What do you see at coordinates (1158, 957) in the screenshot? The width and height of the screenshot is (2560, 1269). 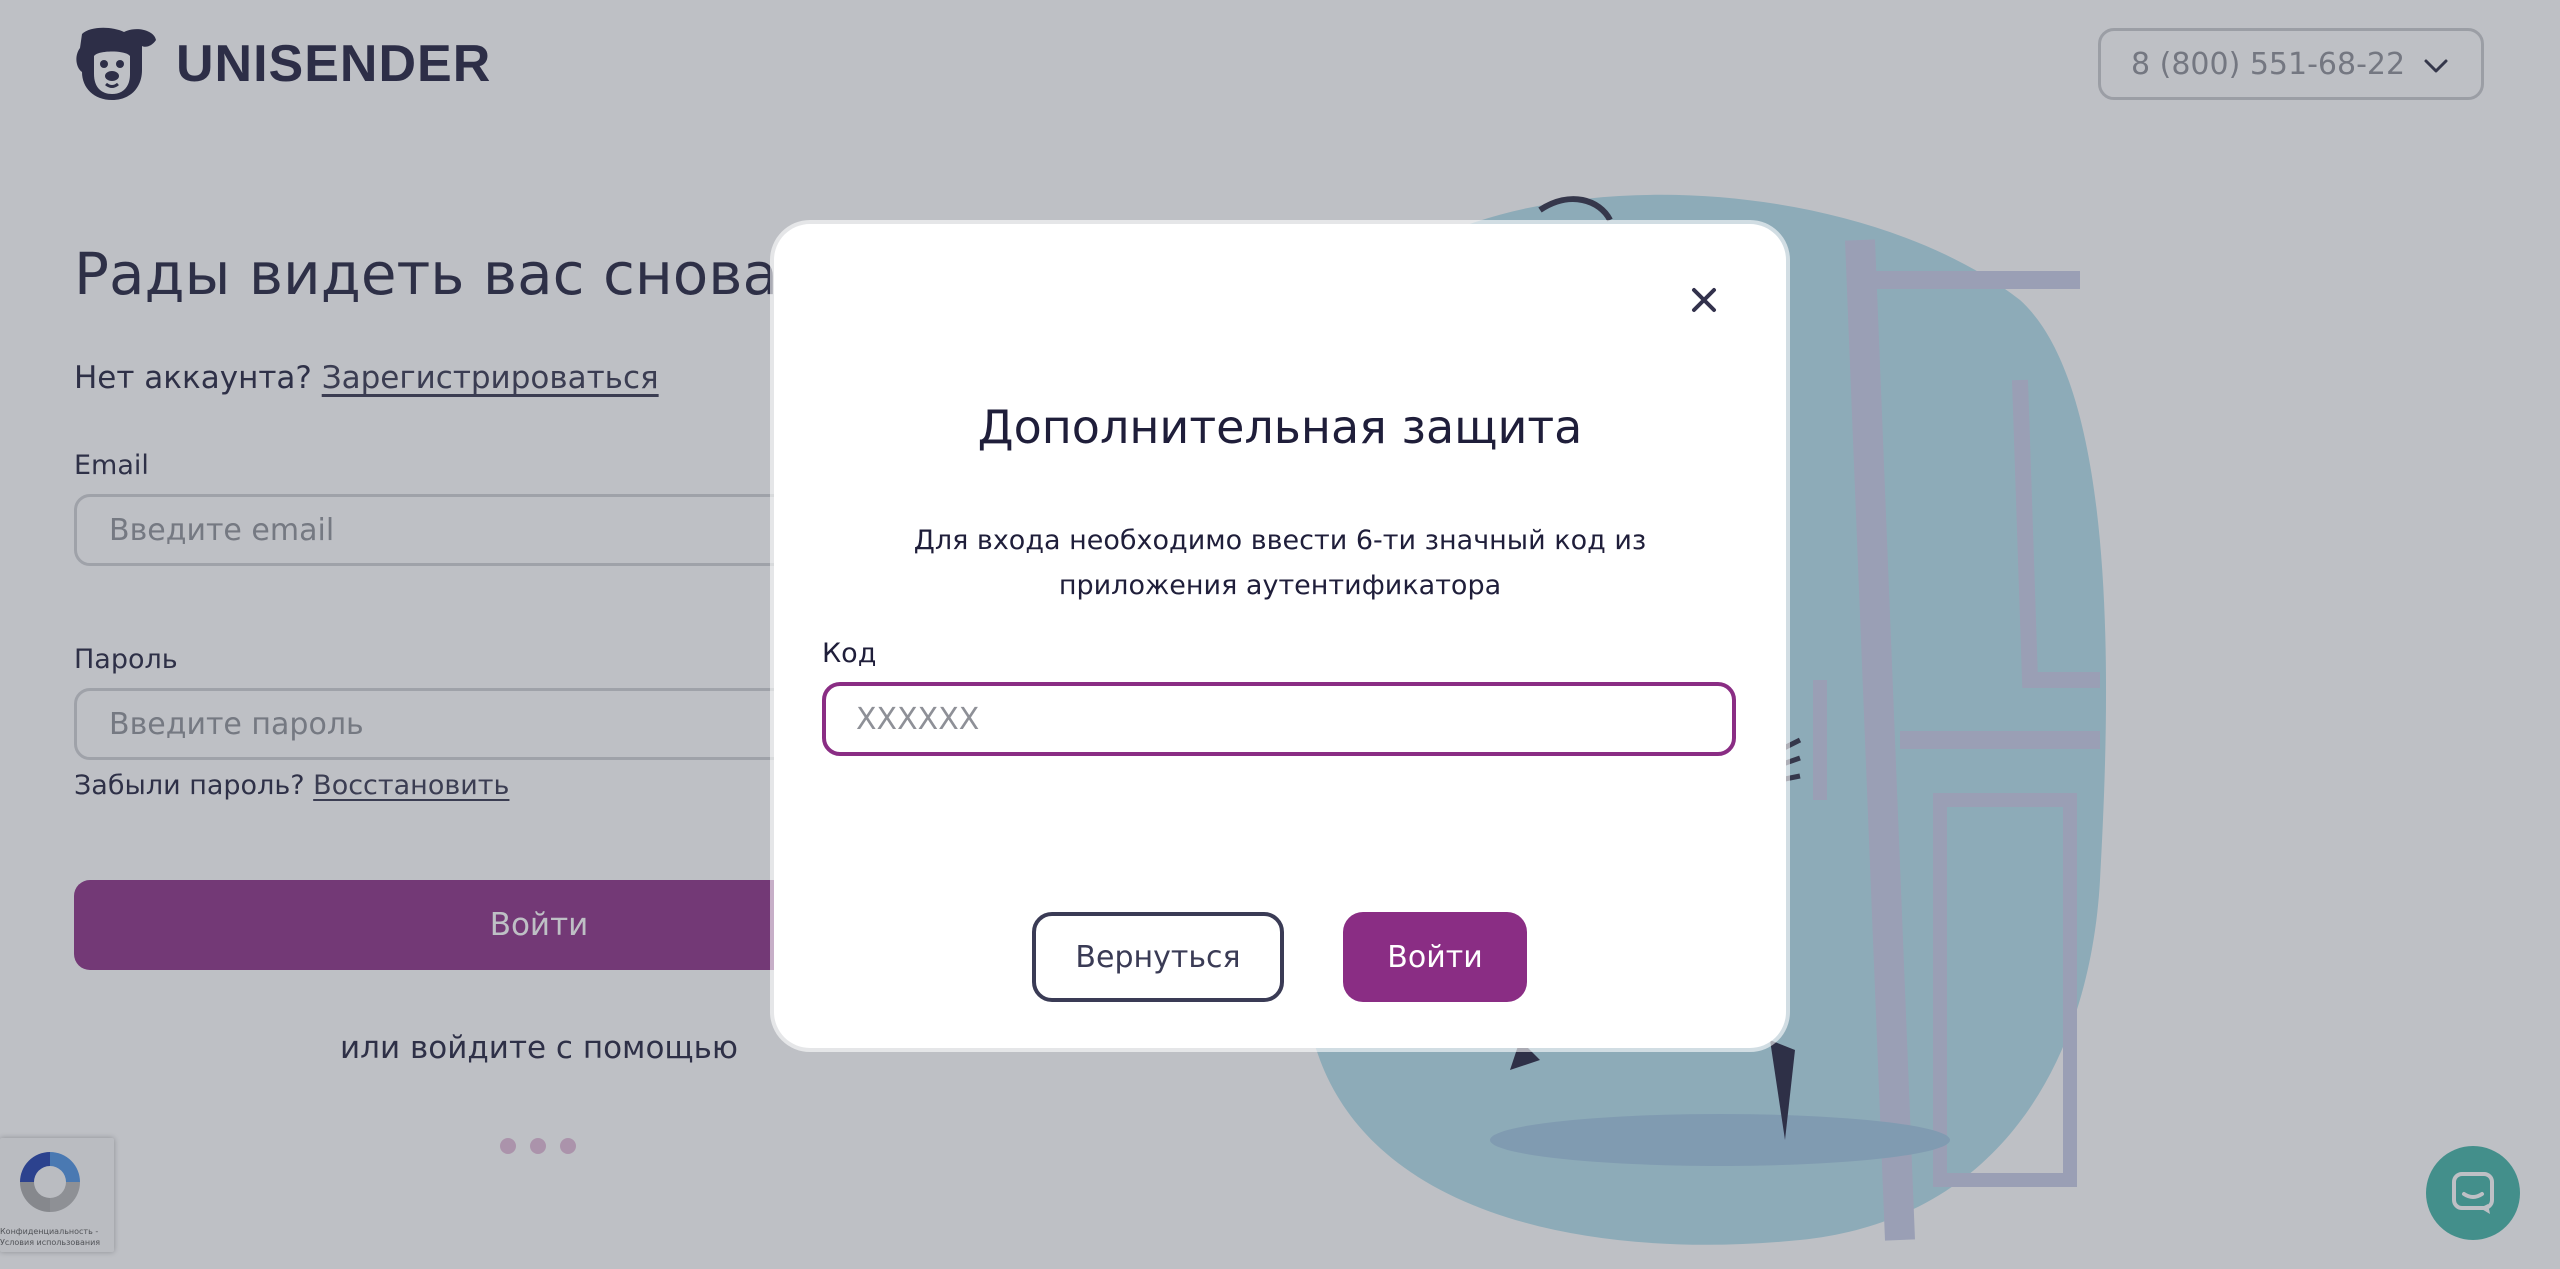 I see `back-button: Вернуться` at bounding box center [1158, 957].